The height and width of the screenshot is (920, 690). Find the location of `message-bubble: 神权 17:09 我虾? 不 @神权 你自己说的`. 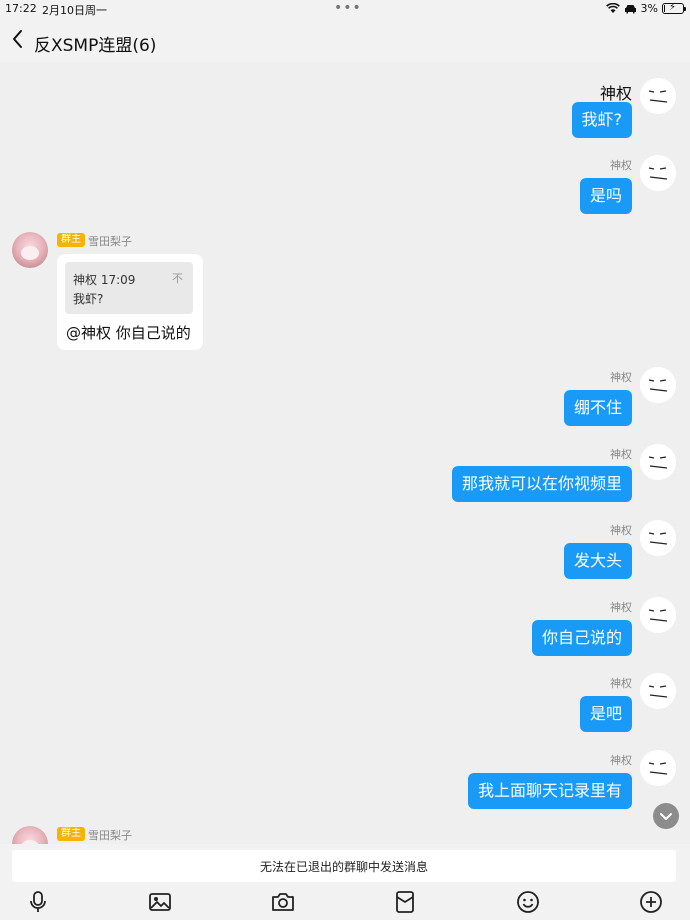

message-bubble: 神权 17:09 我虾? 不 @神权 你自己说的 is located at coordinates (130, 302).